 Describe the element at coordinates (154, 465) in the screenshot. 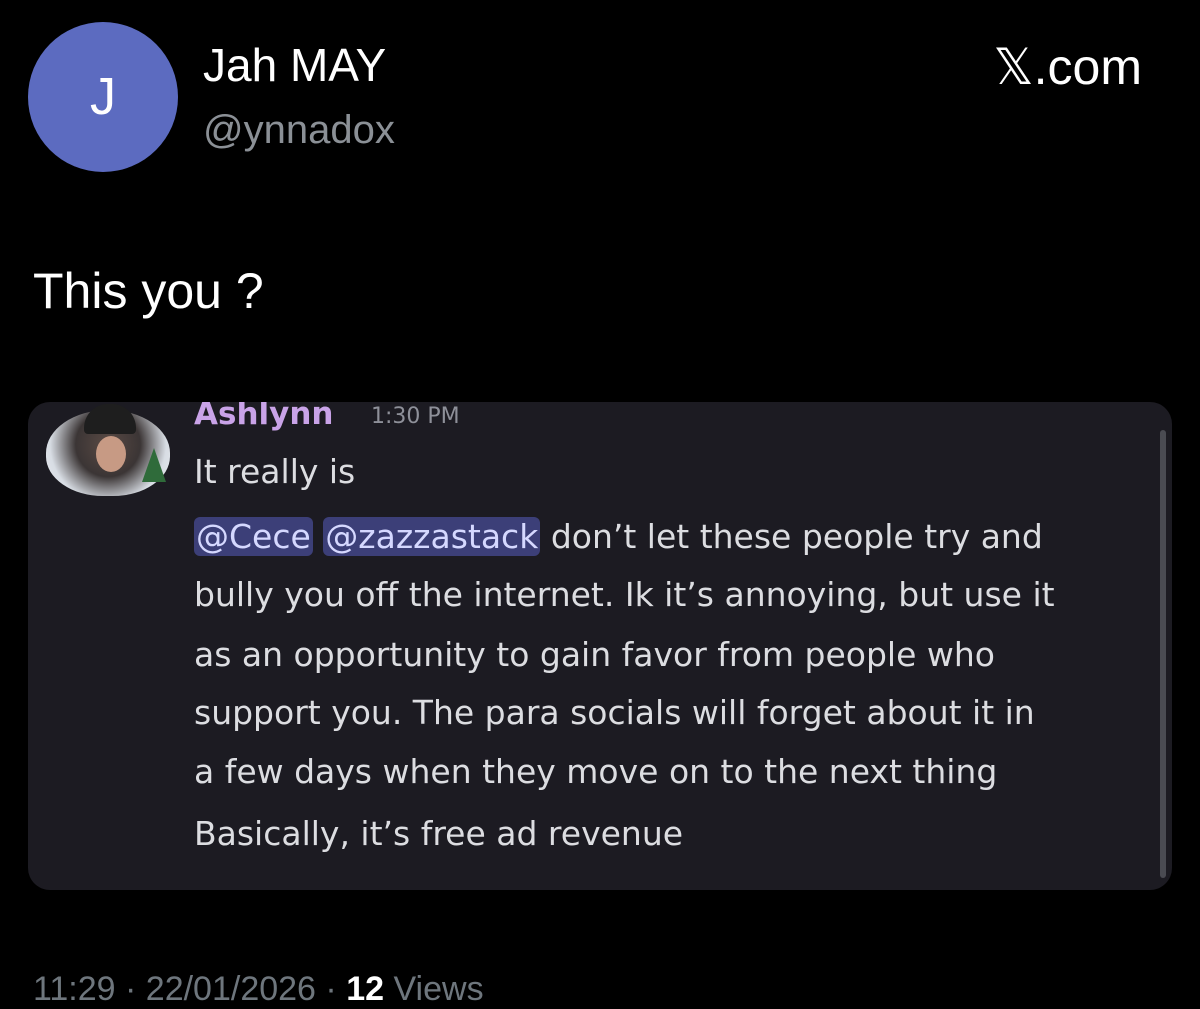

I see `avatar-tree-shape` at that location.